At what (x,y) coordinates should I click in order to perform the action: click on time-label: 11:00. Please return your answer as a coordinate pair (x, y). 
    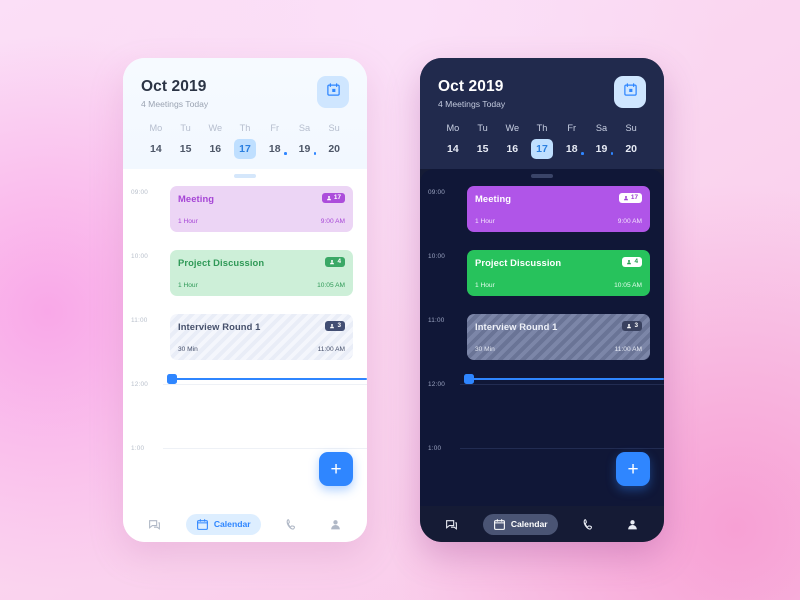
    Looking at the image, I should click on (436, 320).